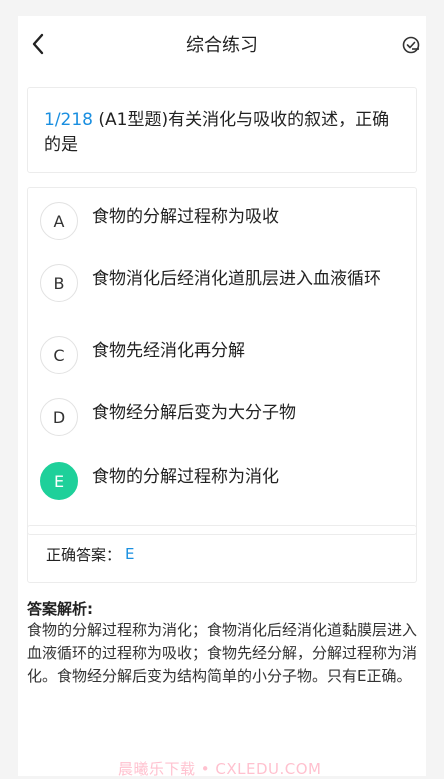 The height and width of the screenshot is (779, 444). I want to click on question-number: 1/218, so click(68, 120).